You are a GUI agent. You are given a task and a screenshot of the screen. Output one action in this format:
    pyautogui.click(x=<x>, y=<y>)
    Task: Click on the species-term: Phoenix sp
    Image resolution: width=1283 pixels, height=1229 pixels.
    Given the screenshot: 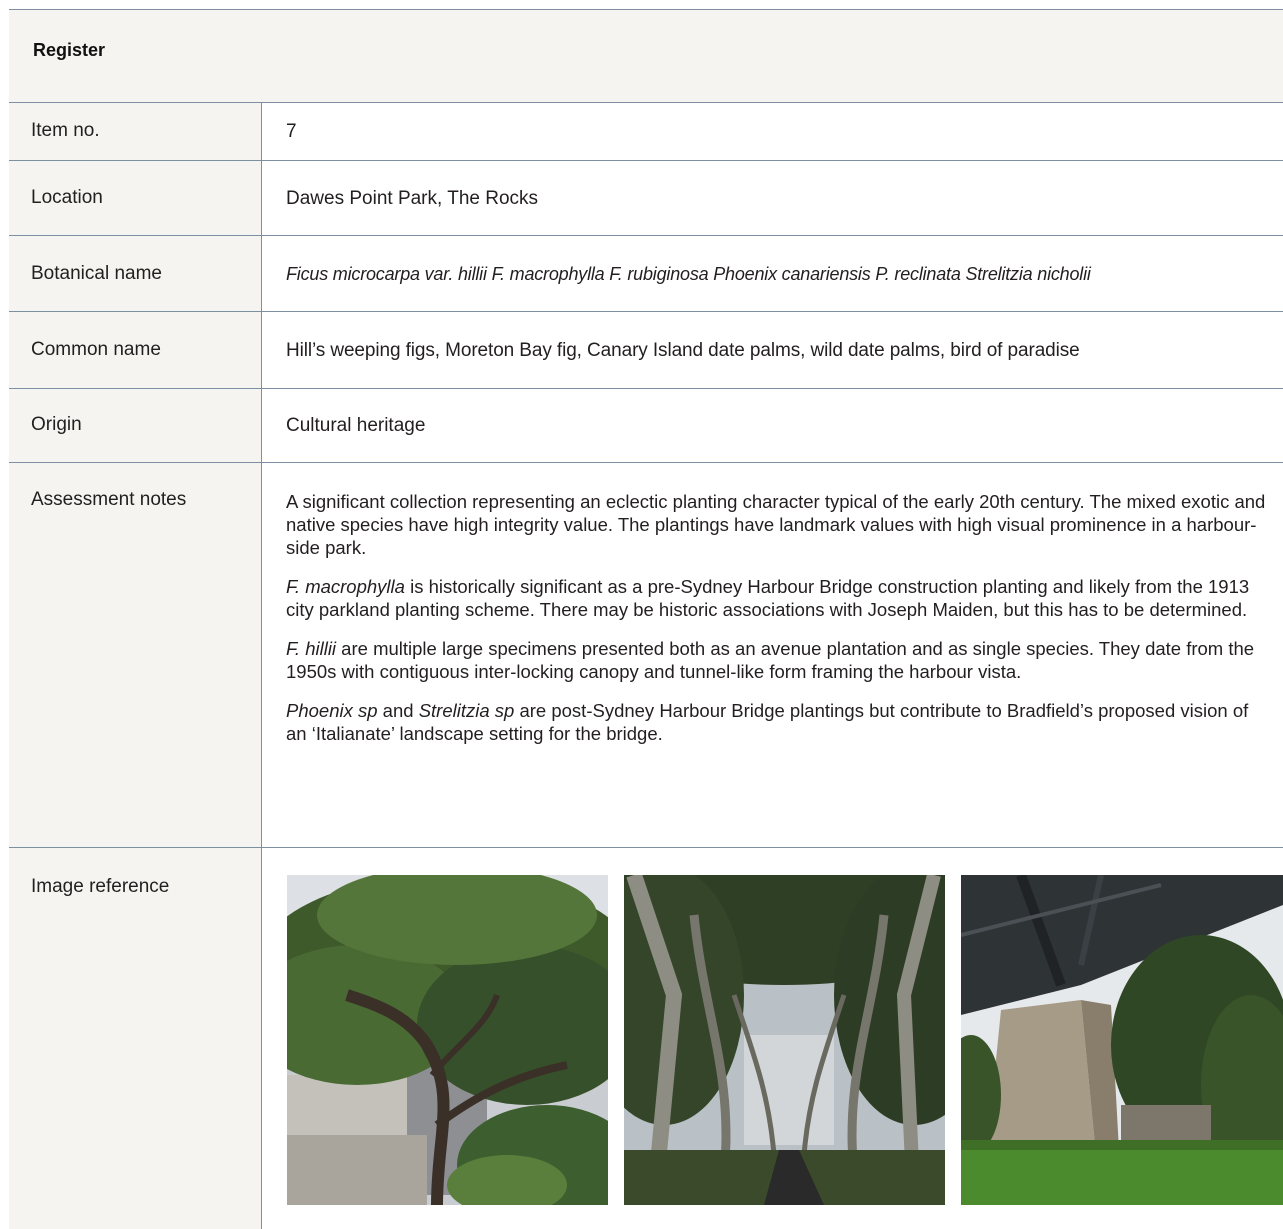 What is the action you would take?
    pyautogui.click(x=332, y=710)
    